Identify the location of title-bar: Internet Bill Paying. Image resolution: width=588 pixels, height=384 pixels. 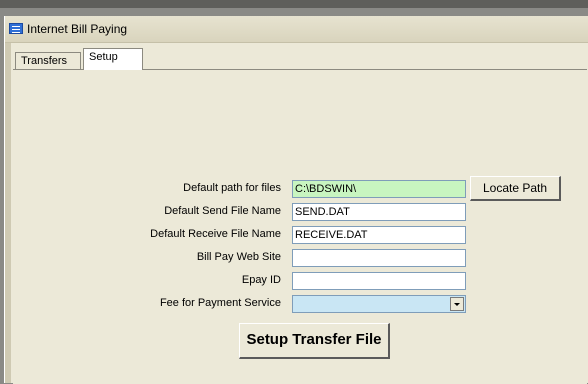
(296, 29).